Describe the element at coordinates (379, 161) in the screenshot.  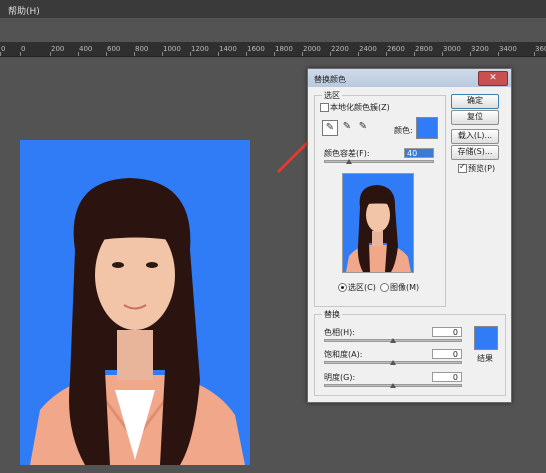
I see `fuzziness-slider` at that location.